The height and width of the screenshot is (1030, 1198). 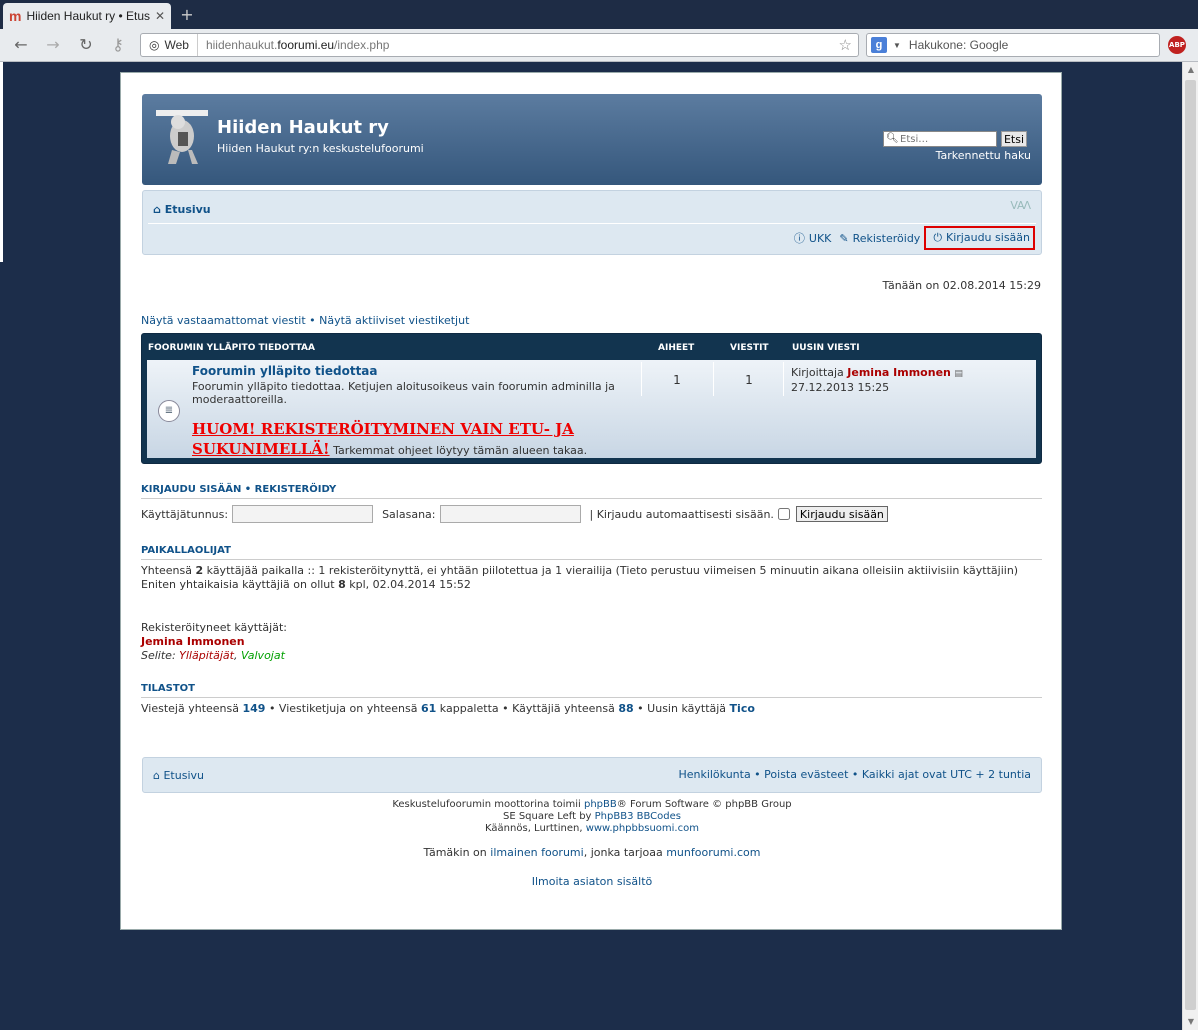 I want to click on browser-tab: m Hiiden Haukut ry • Etus... ✕, so click(x=87, y=16).